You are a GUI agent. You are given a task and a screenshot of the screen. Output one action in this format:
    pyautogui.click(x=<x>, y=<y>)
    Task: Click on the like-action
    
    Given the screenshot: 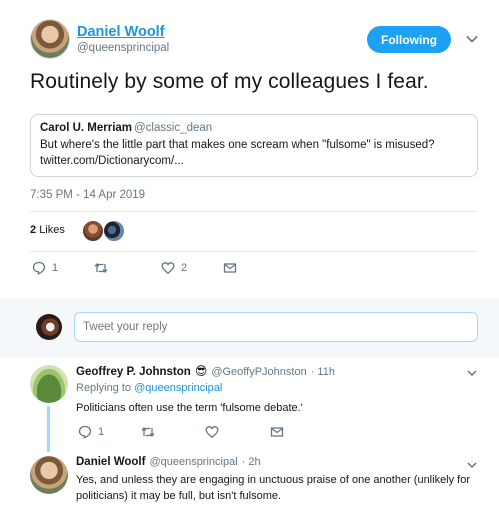 What is the action you would take?
    pyautogui.click(x=212, y=432)
    